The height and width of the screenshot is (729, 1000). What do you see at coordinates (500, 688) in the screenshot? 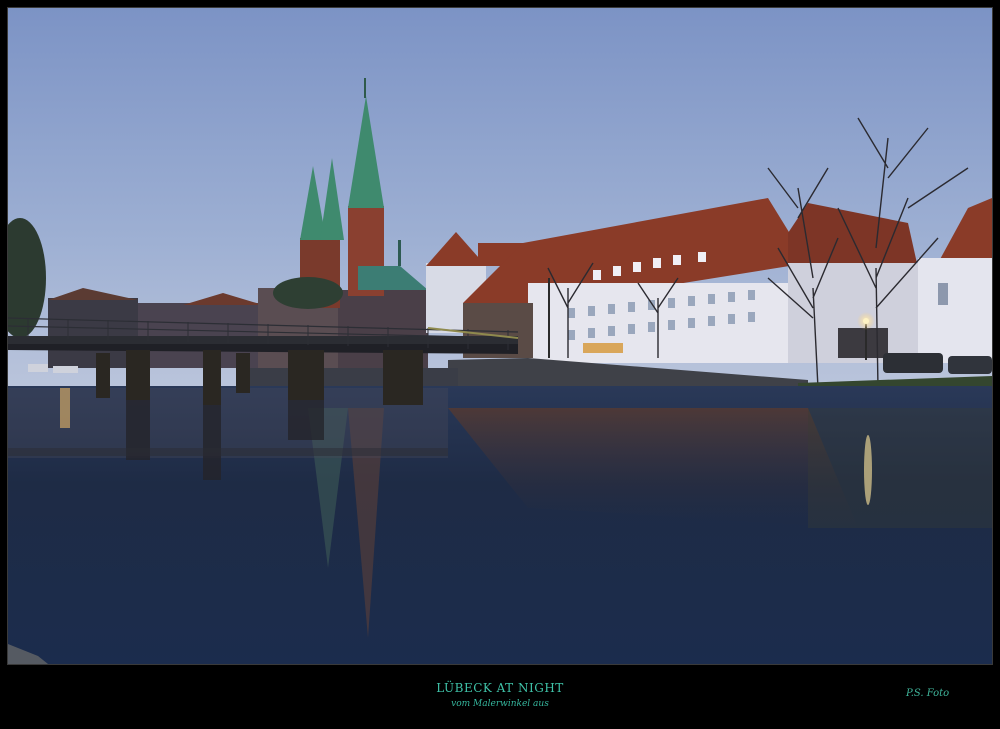
I see `caption-title: LÜBECK AT NIGHT` at bounding box center [500, 688].